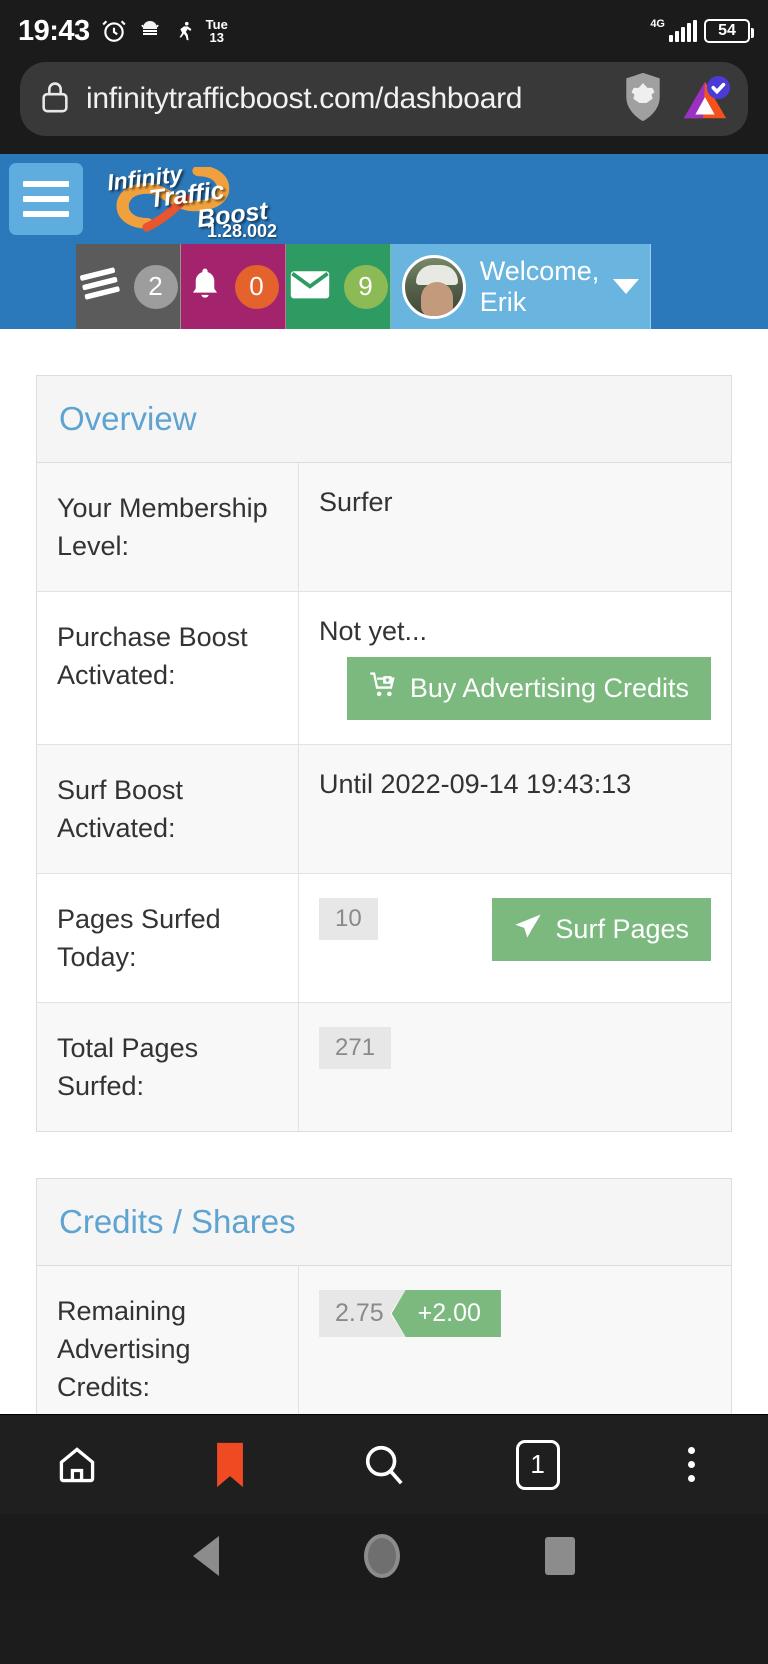 The height and width of the screenshot is (1664, 768). What do you see at coordinates (168, 1067) in the screenshot?
I see `row-label-total-pages-surfed: Total Pages Surfed:` at bounding box center [168, 1067].